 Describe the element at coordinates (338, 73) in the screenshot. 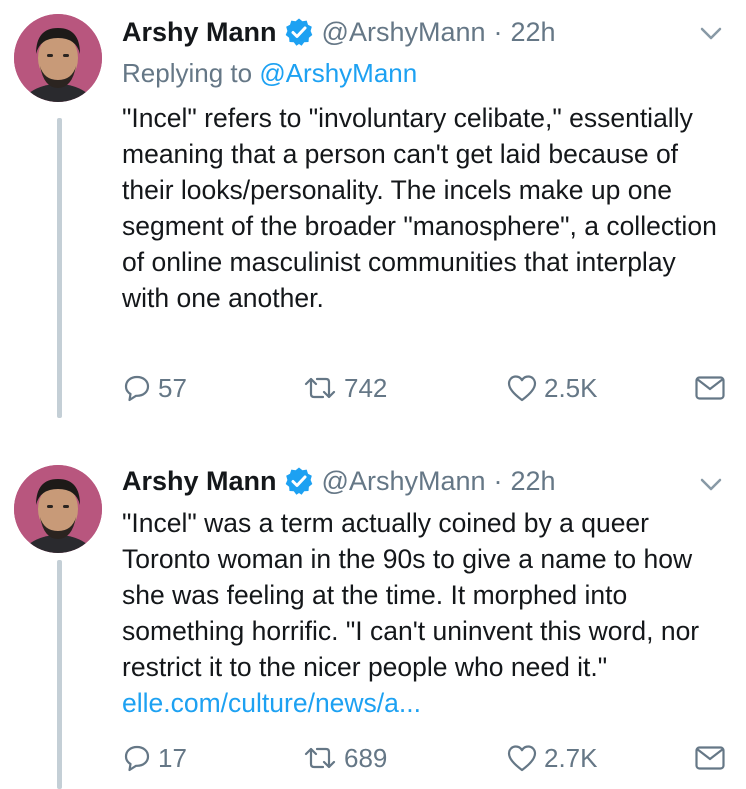

I see `replying-handle-link: @ArshyMann` at that location.